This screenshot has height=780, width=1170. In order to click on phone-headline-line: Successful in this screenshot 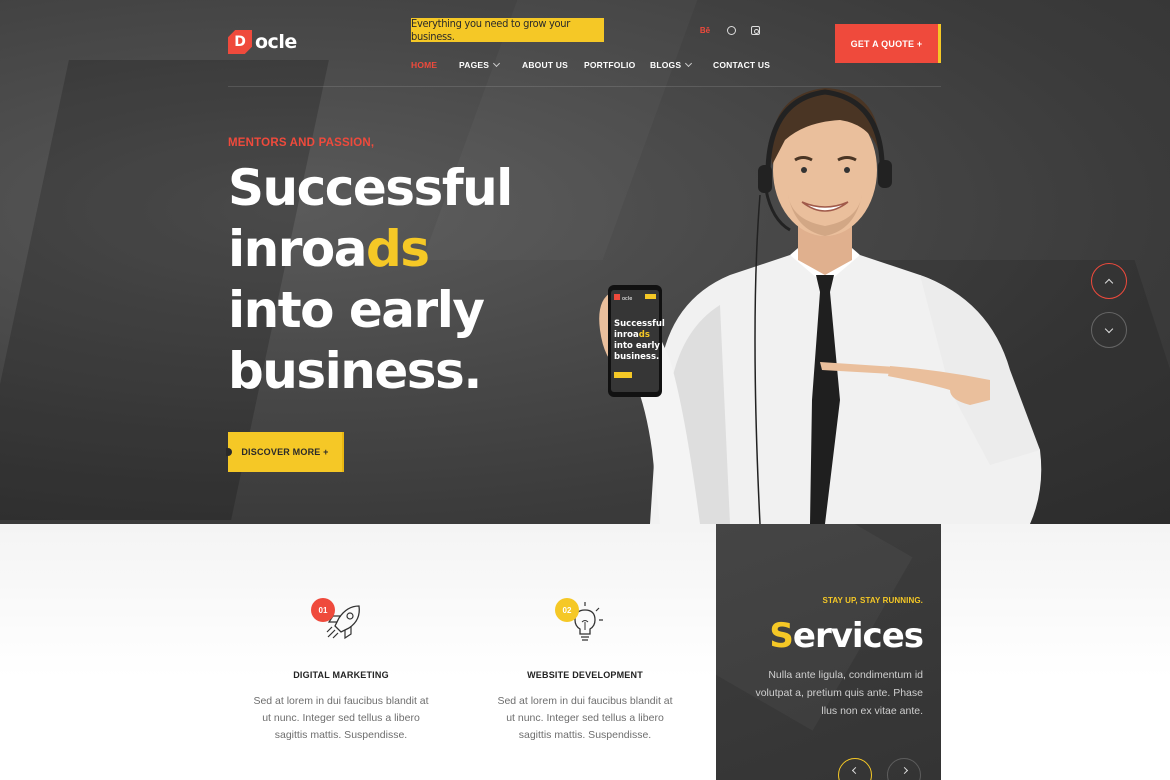, I will do `click(639, 324)`.